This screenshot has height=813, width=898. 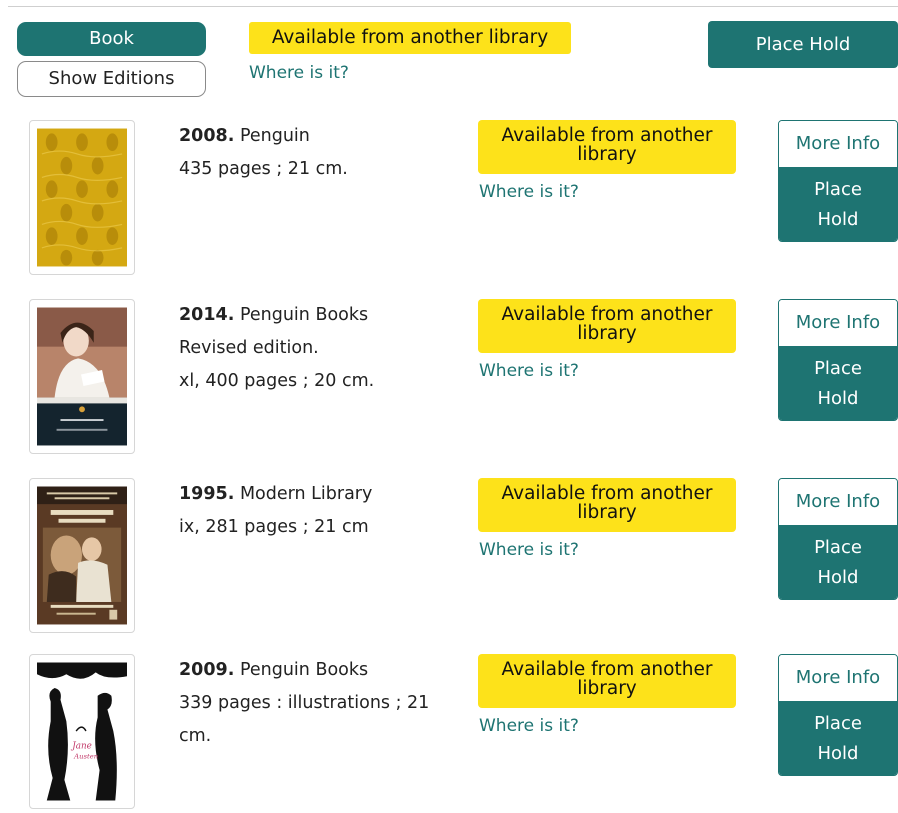 I want to click on edition-year: 2009., so click(x=207, y=670).